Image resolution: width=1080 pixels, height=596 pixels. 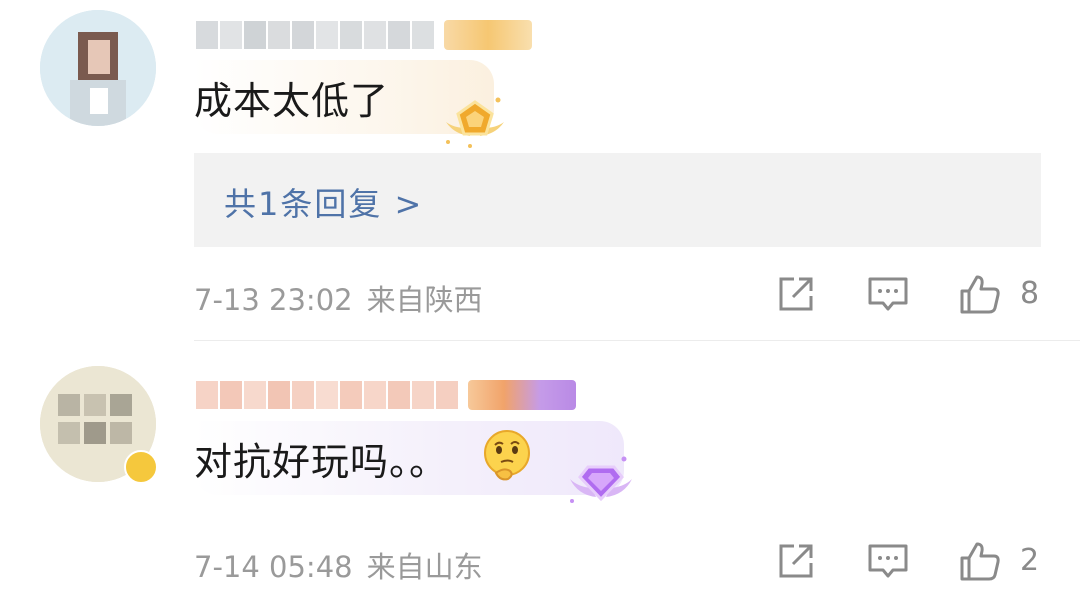 I want to click on comment-location: 来自陕西, so click(x=424, y=300).